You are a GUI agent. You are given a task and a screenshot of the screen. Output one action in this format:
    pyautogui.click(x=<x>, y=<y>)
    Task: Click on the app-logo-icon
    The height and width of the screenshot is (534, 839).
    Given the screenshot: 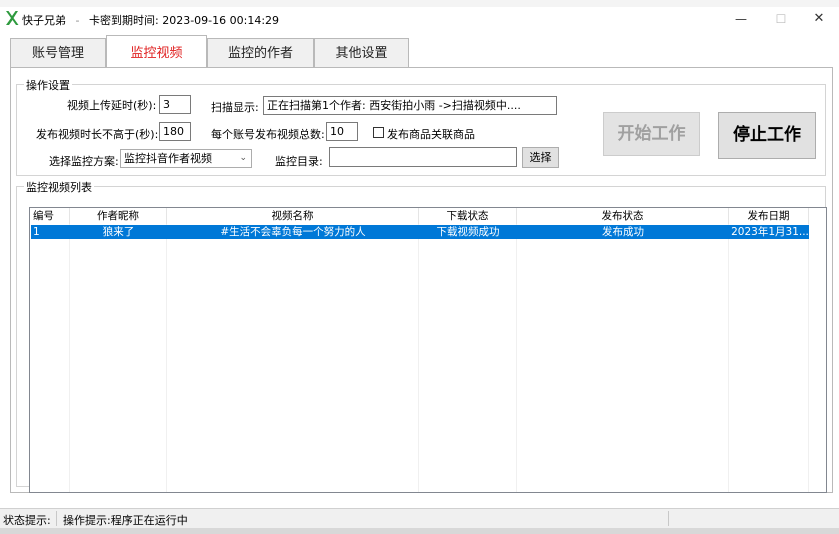 What is the action you would take?
    pyautogui.click(x=12, y=18)
    